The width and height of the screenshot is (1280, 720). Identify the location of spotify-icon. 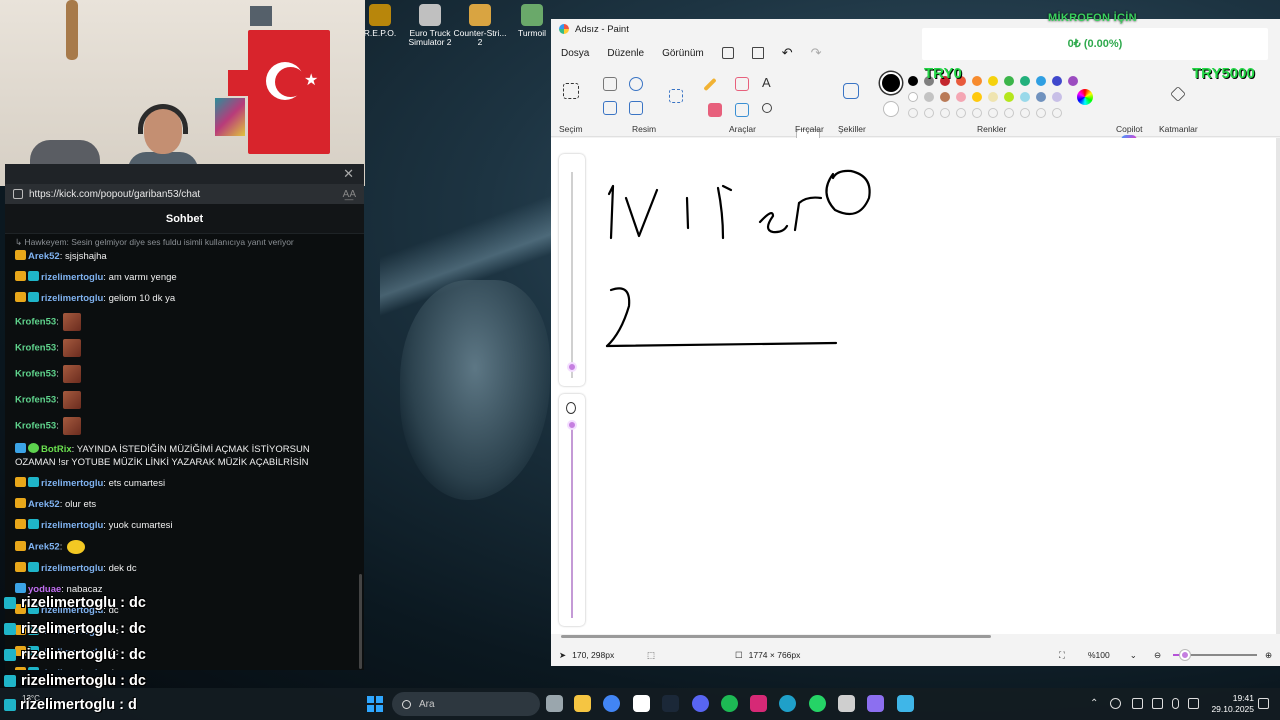
(729, 703).